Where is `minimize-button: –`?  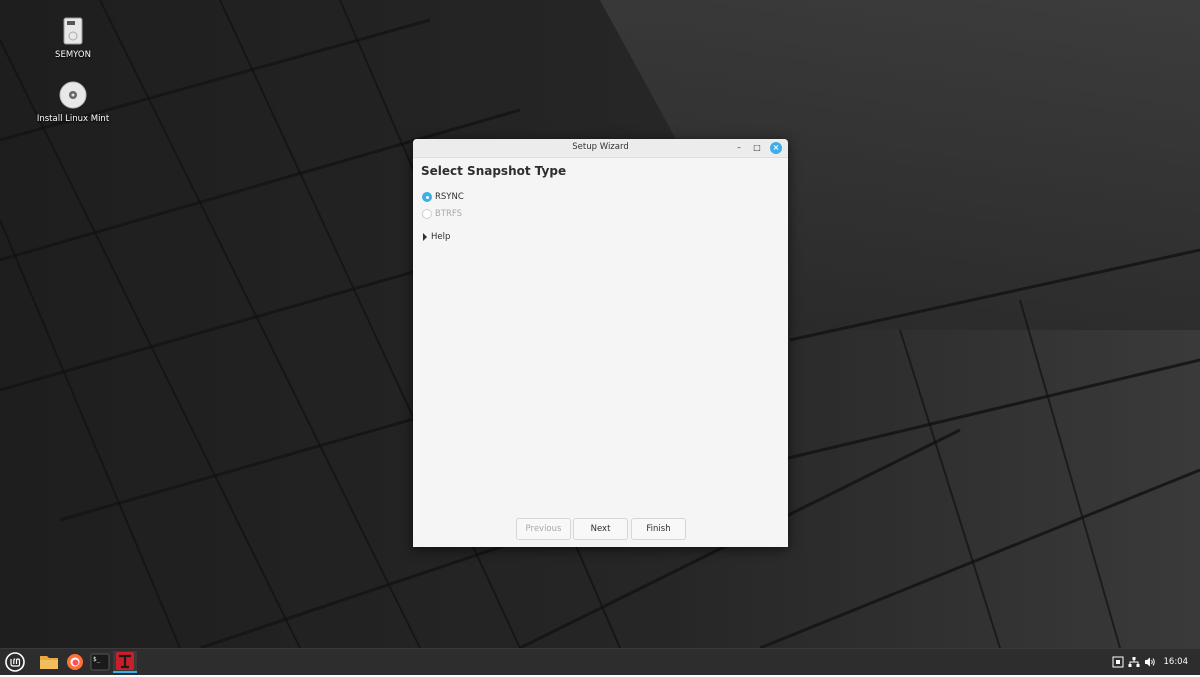 minimize-button: – is located at coordinates (739, 148).